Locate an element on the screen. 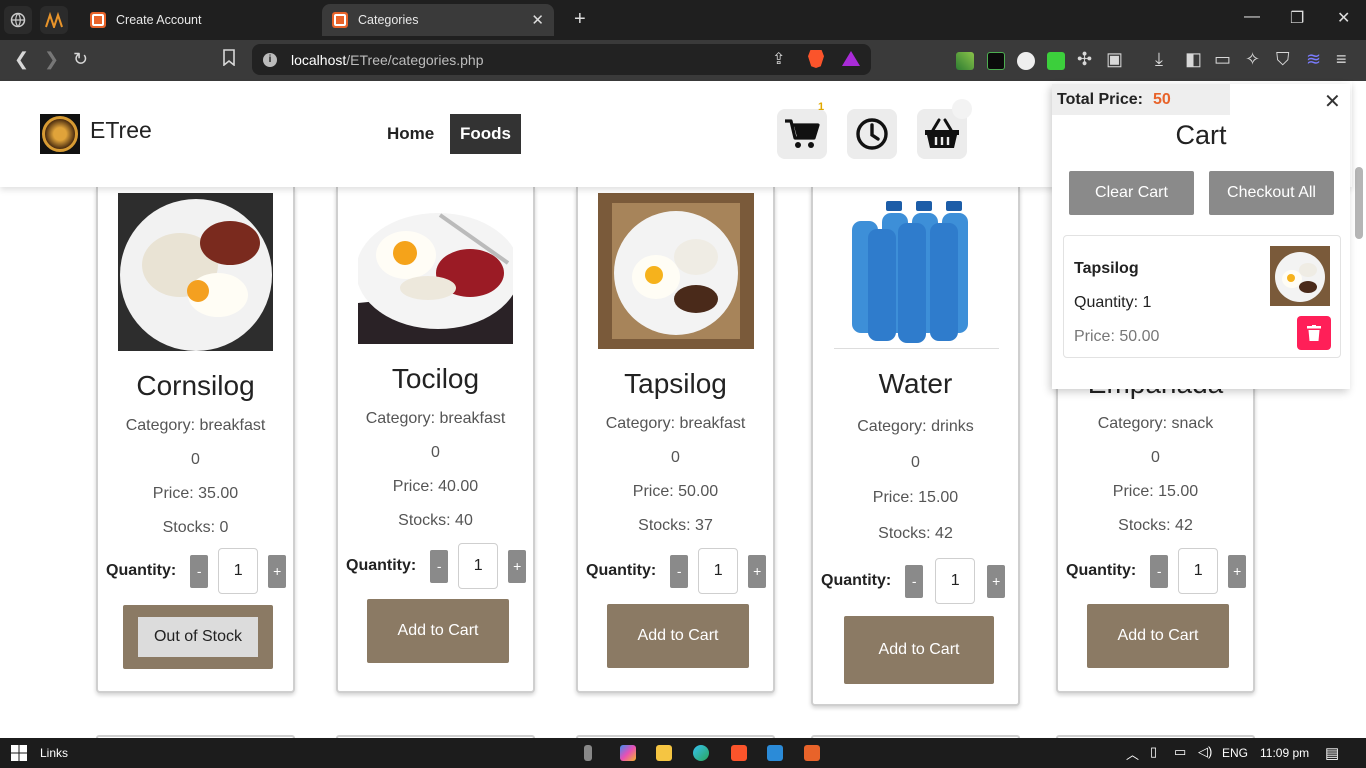 The width and height of the screenshot is (1366, 768). tab-categories: Categories ✕ is located at coordinates (438, 20).